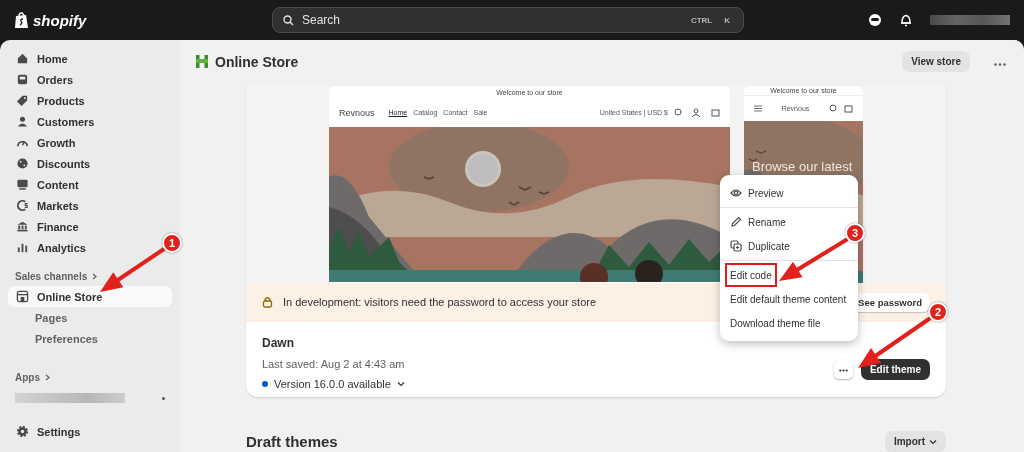 This screenshot has width=1024, height=452. Describe the element at coordinates (48, 431) in the screenshot. I see `settings-item: Settings` at that location.